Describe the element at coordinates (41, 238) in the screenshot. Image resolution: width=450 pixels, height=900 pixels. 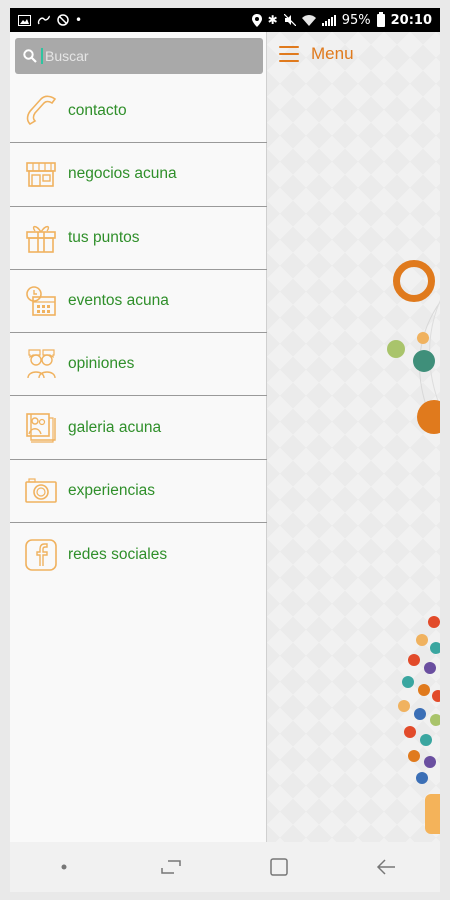
I see `gift-icon` at that location.